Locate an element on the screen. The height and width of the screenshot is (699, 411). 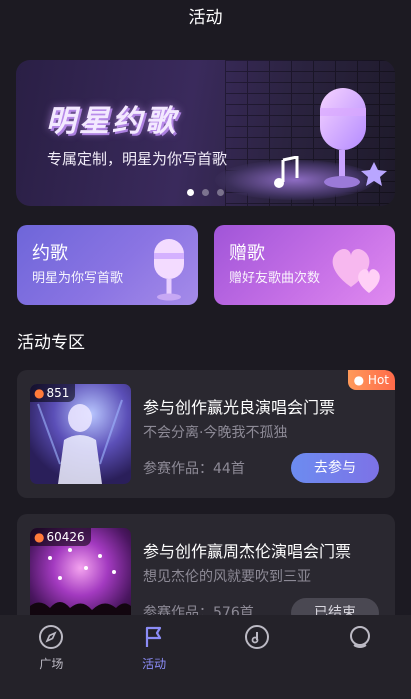
activity-title: 参与创作赢光良演唱会门票 is located at coordinates (239, 407).